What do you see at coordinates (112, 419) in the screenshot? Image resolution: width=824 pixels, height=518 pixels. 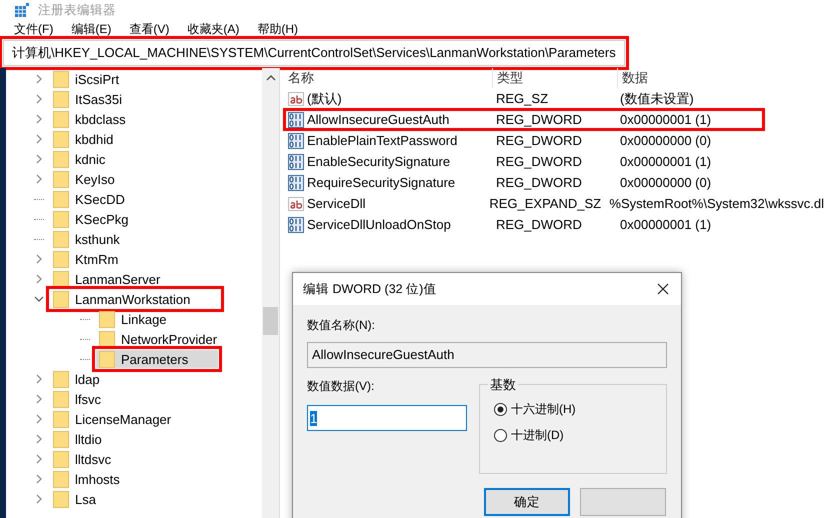 I see `tree-item: LicenseManager` at bounding box center [112, 419].